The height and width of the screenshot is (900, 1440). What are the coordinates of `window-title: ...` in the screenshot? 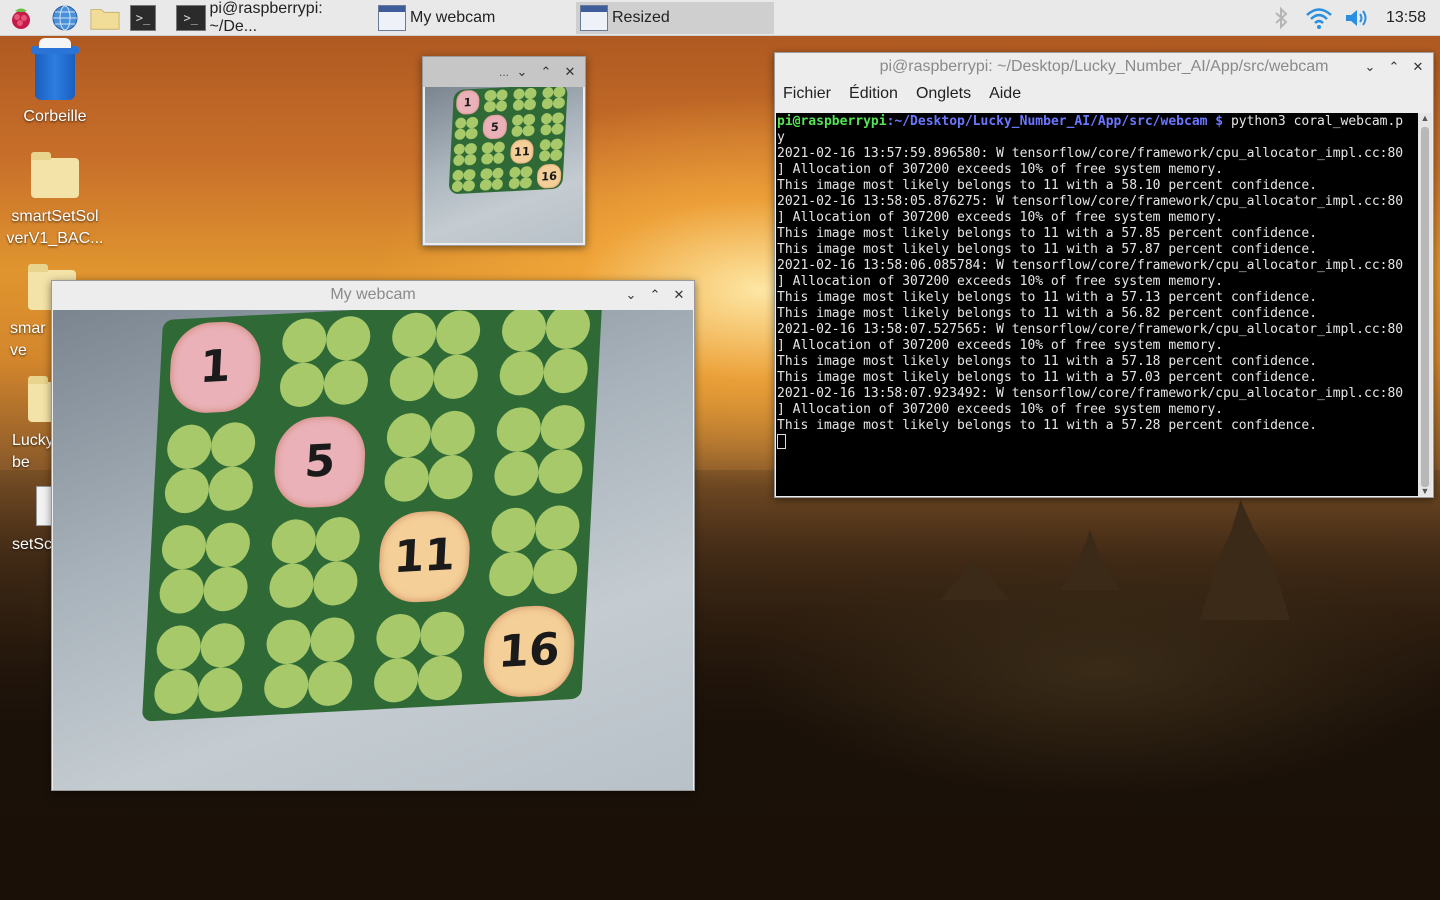 It's located at (504, 72).